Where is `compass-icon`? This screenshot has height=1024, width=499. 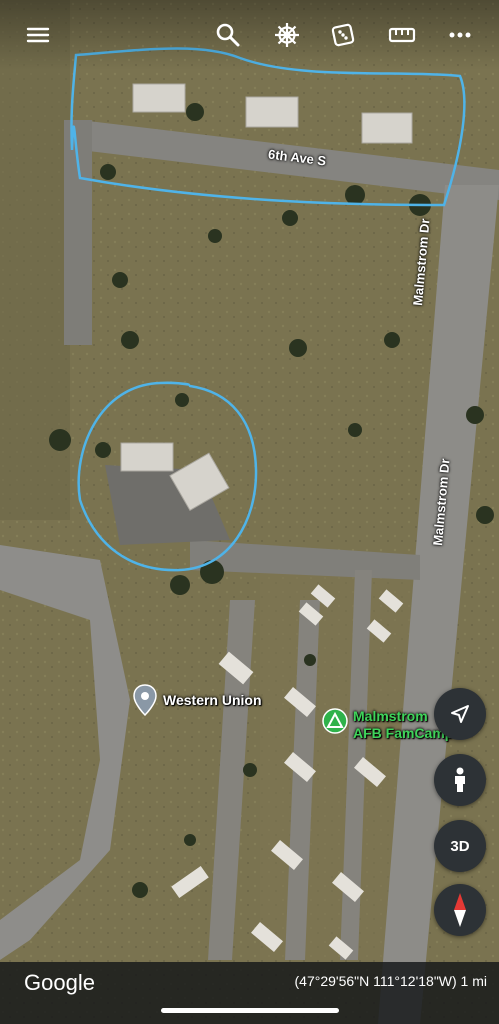 compass-icon is located at coordinates (460, 910).